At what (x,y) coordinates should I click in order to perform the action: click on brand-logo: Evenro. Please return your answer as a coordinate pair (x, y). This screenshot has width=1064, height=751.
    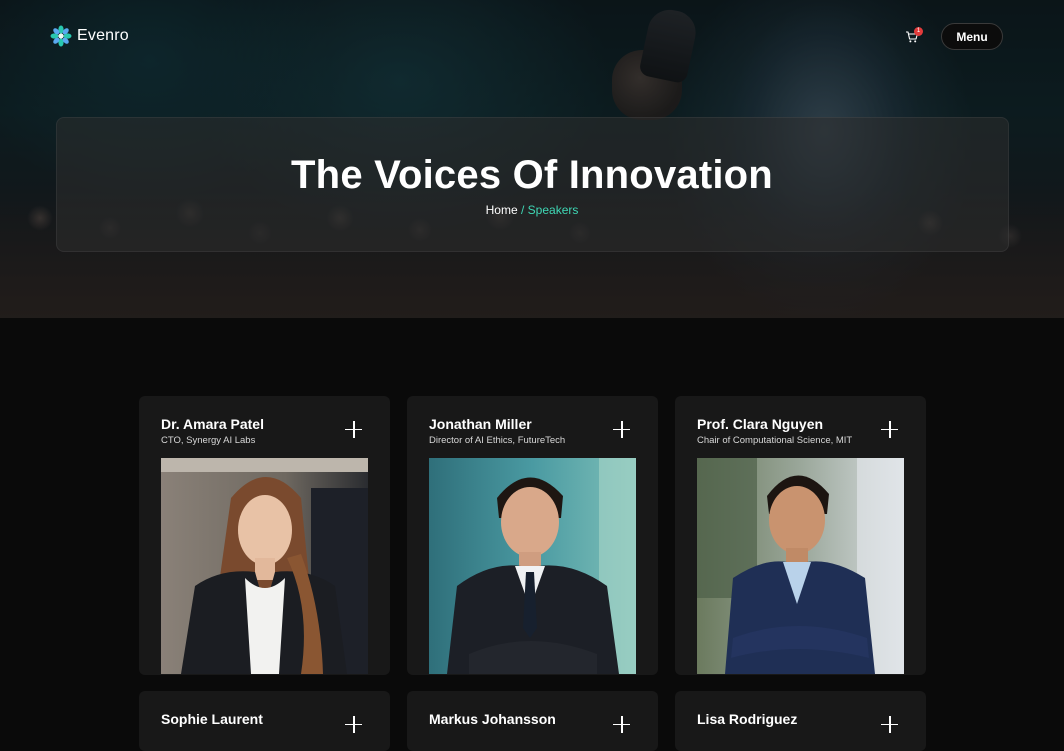
    Looking at the image, I should click on (89, 36).